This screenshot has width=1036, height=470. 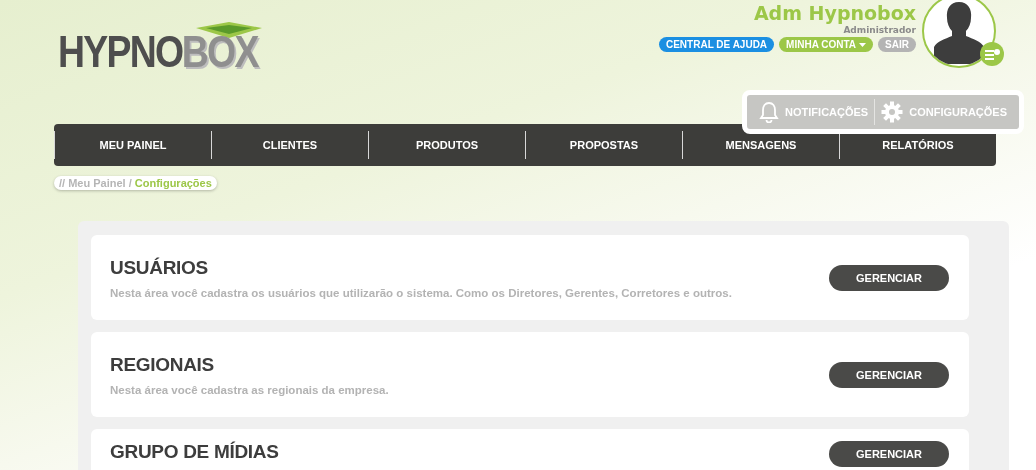 I want to click on nav-link: MENSAGENS, so click(x=760, y=145).